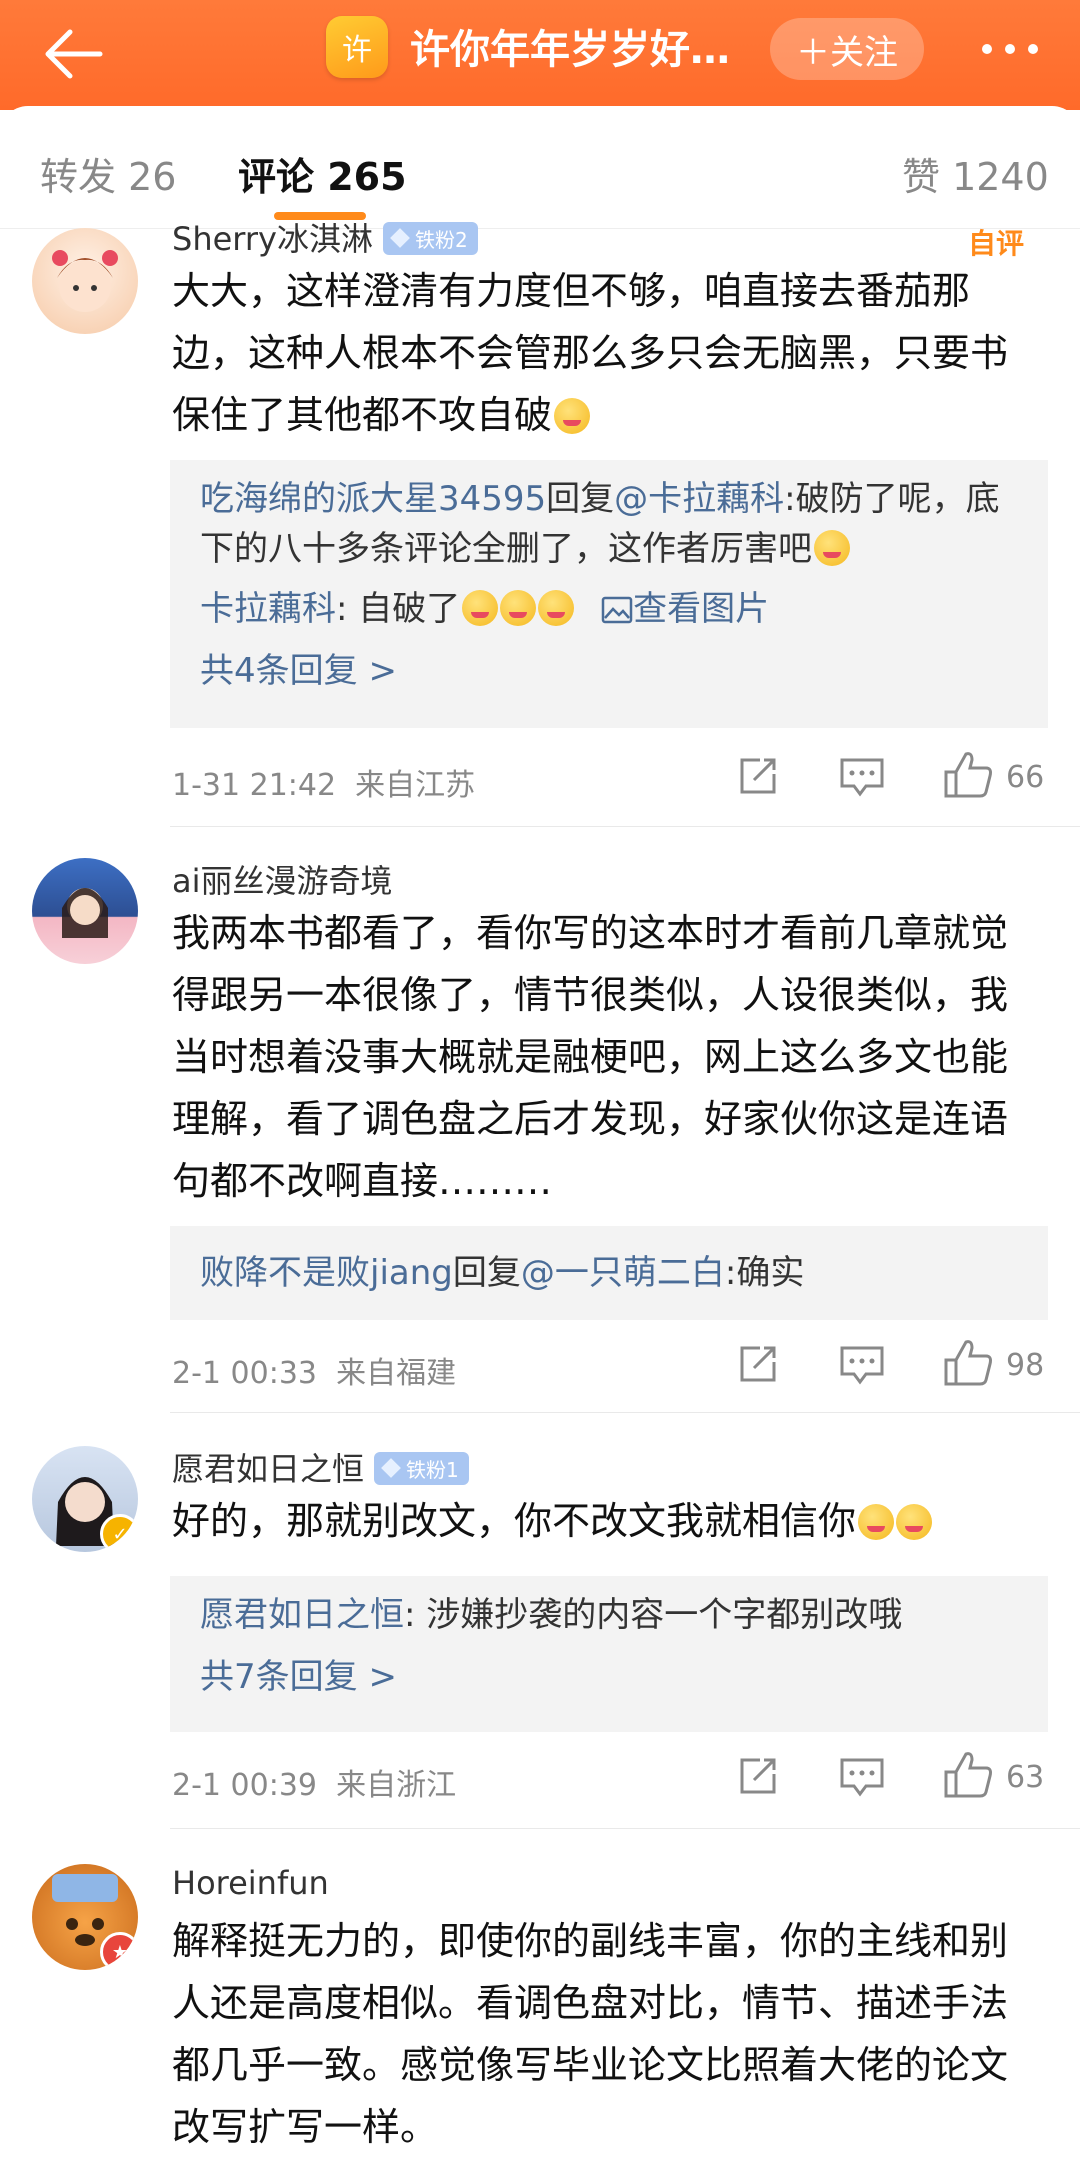 The width and height of the screenshot is (1080, 2172). I want to click on reply-line: 败降不是败jiang回复@一只萌二白:确实, so click(610, 1273).